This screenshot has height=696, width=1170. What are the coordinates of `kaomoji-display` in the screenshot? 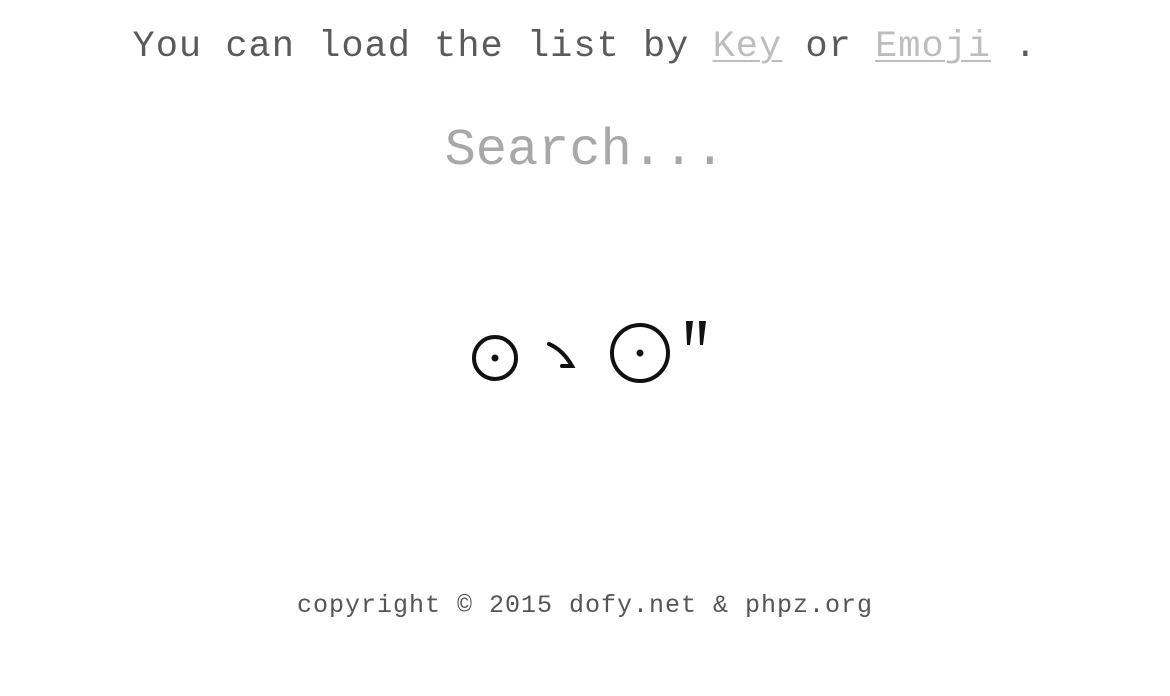 It's located at (585, 350).